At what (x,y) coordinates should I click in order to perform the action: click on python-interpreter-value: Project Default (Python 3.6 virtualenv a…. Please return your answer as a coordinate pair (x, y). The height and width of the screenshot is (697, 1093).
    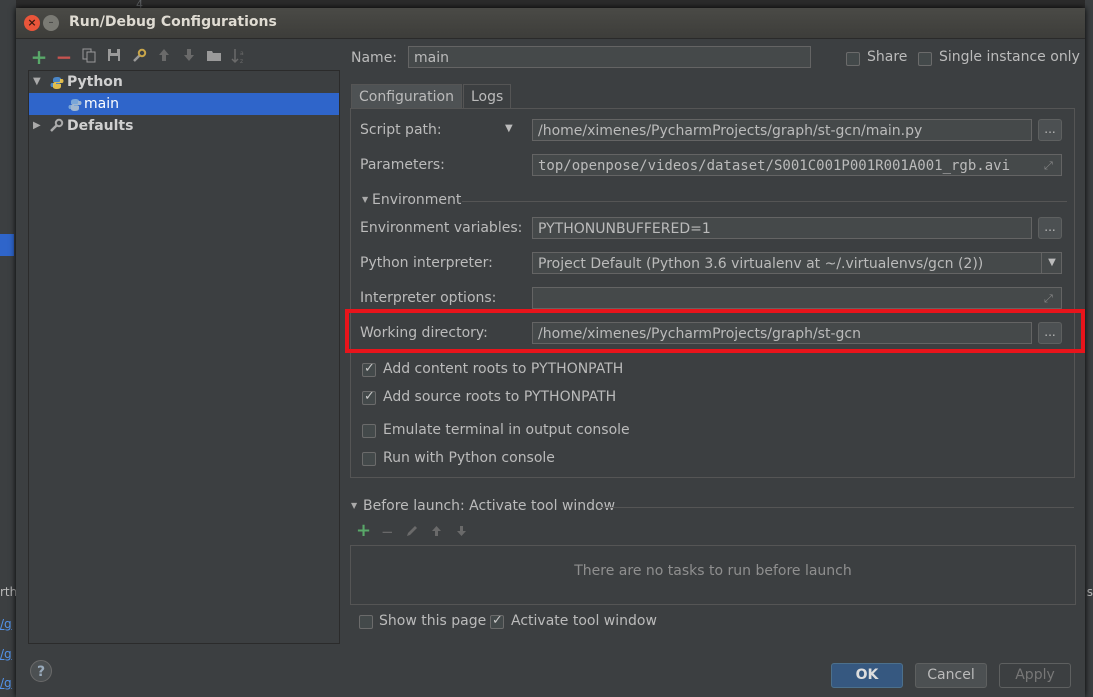
    Looking at the image, I should click on (761, 264).